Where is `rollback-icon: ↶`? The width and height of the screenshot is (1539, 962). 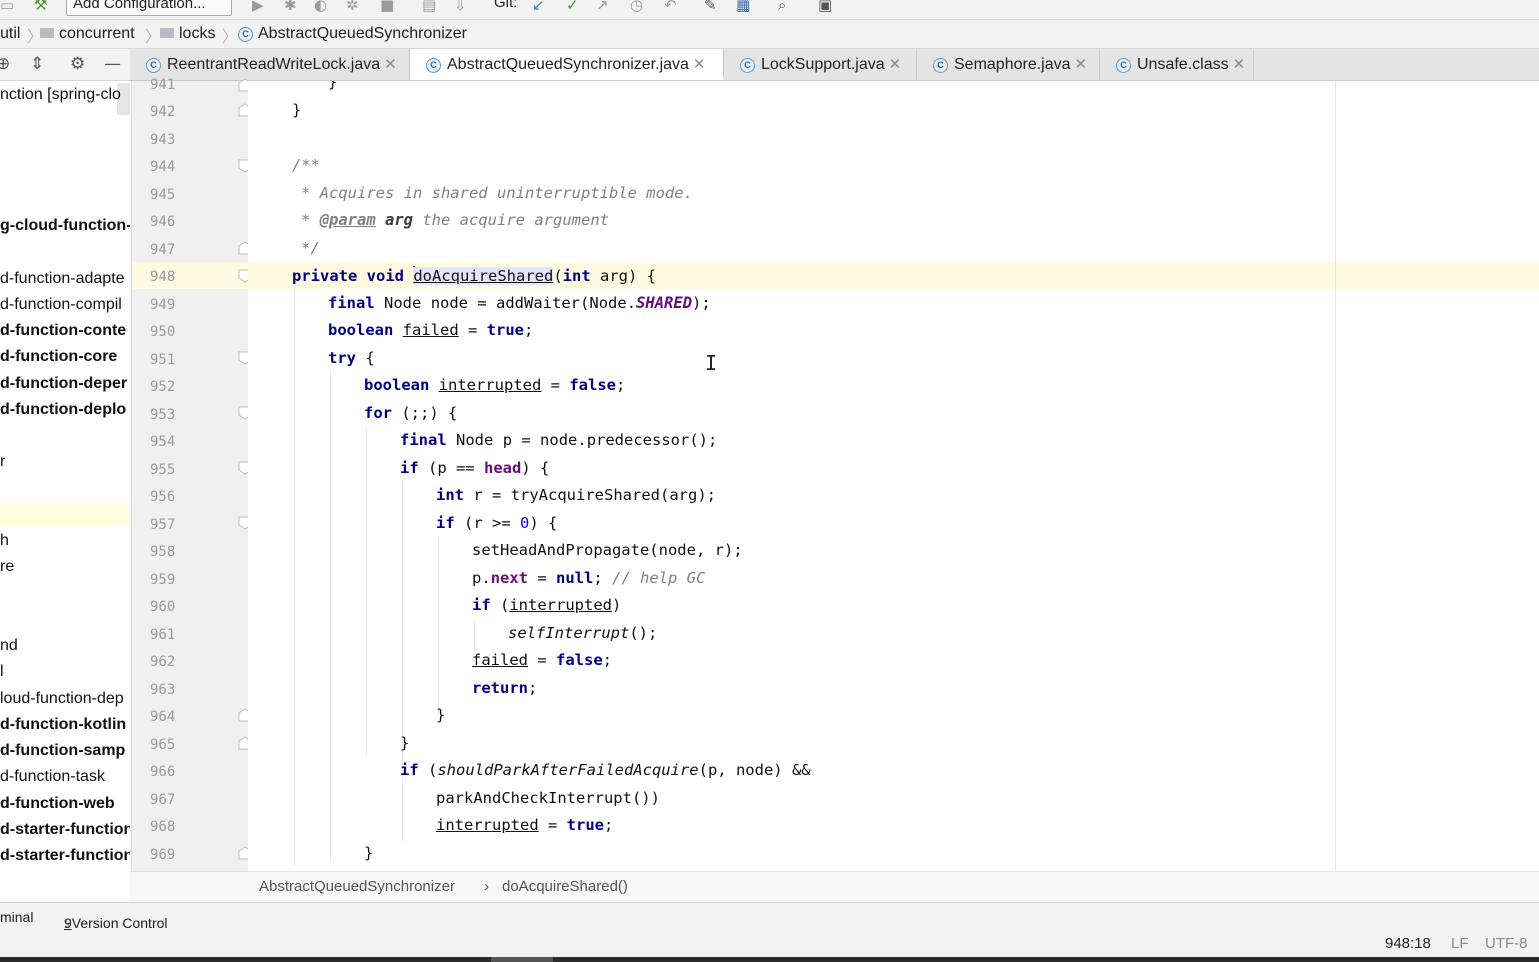
rollback-icon: ↶ is located at coordinates (670, 7).